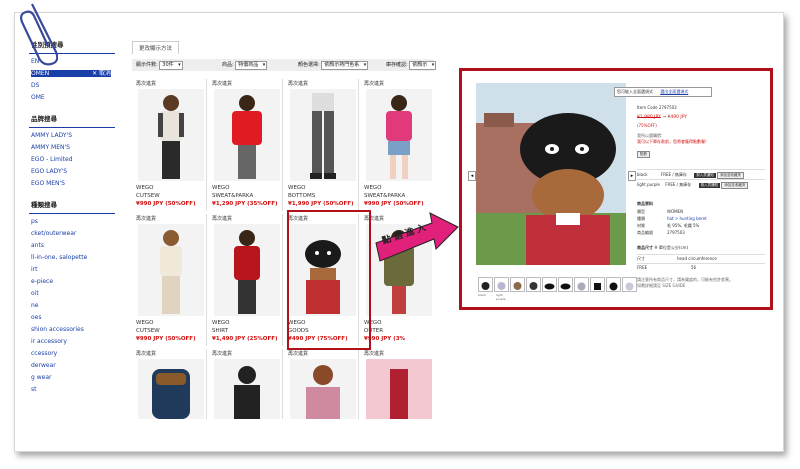 This screenshot has height=469, width=800. What do you see at coordinates (674, 91) in the screenshot?
I see `option-link: 選出全面選項式` at bounding box center [674, 91].